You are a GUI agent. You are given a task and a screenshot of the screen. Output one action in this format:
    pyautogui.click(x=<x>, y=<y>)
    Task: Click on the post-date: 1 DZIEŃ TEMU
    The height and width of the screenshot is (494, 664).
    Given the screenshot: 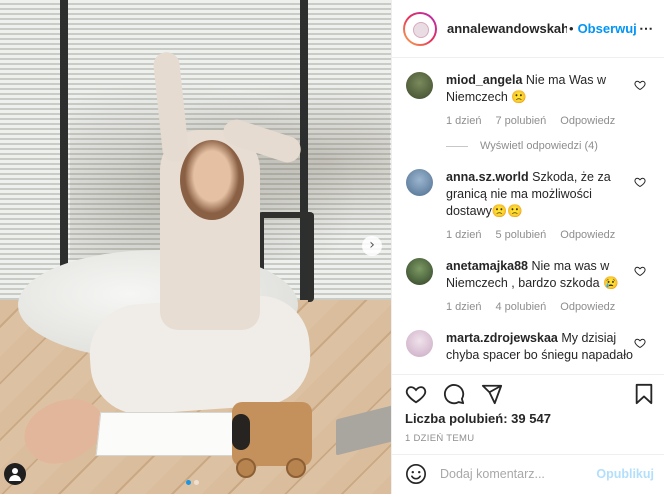 What is the action you would take?
    pyautogui.click(x=528, y=438)
    